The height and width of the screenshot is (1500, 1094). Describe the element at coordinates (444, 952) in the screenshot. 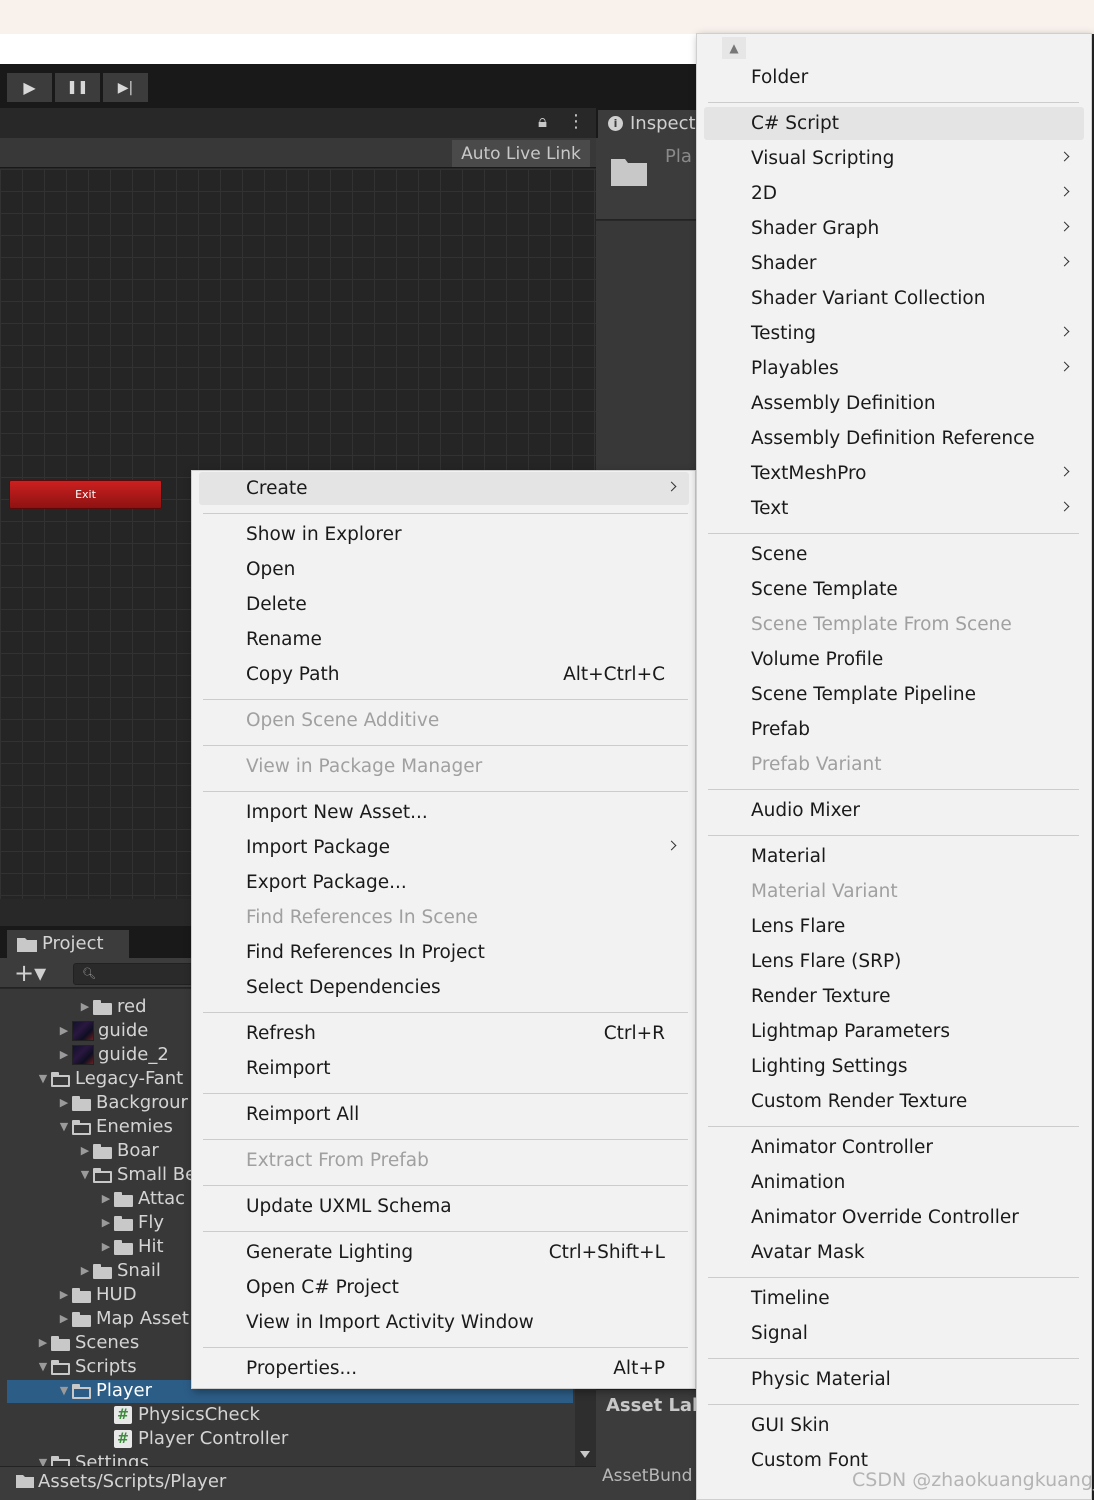

I see `menu-item-find-references-in-project: Find References In Project` at that location.